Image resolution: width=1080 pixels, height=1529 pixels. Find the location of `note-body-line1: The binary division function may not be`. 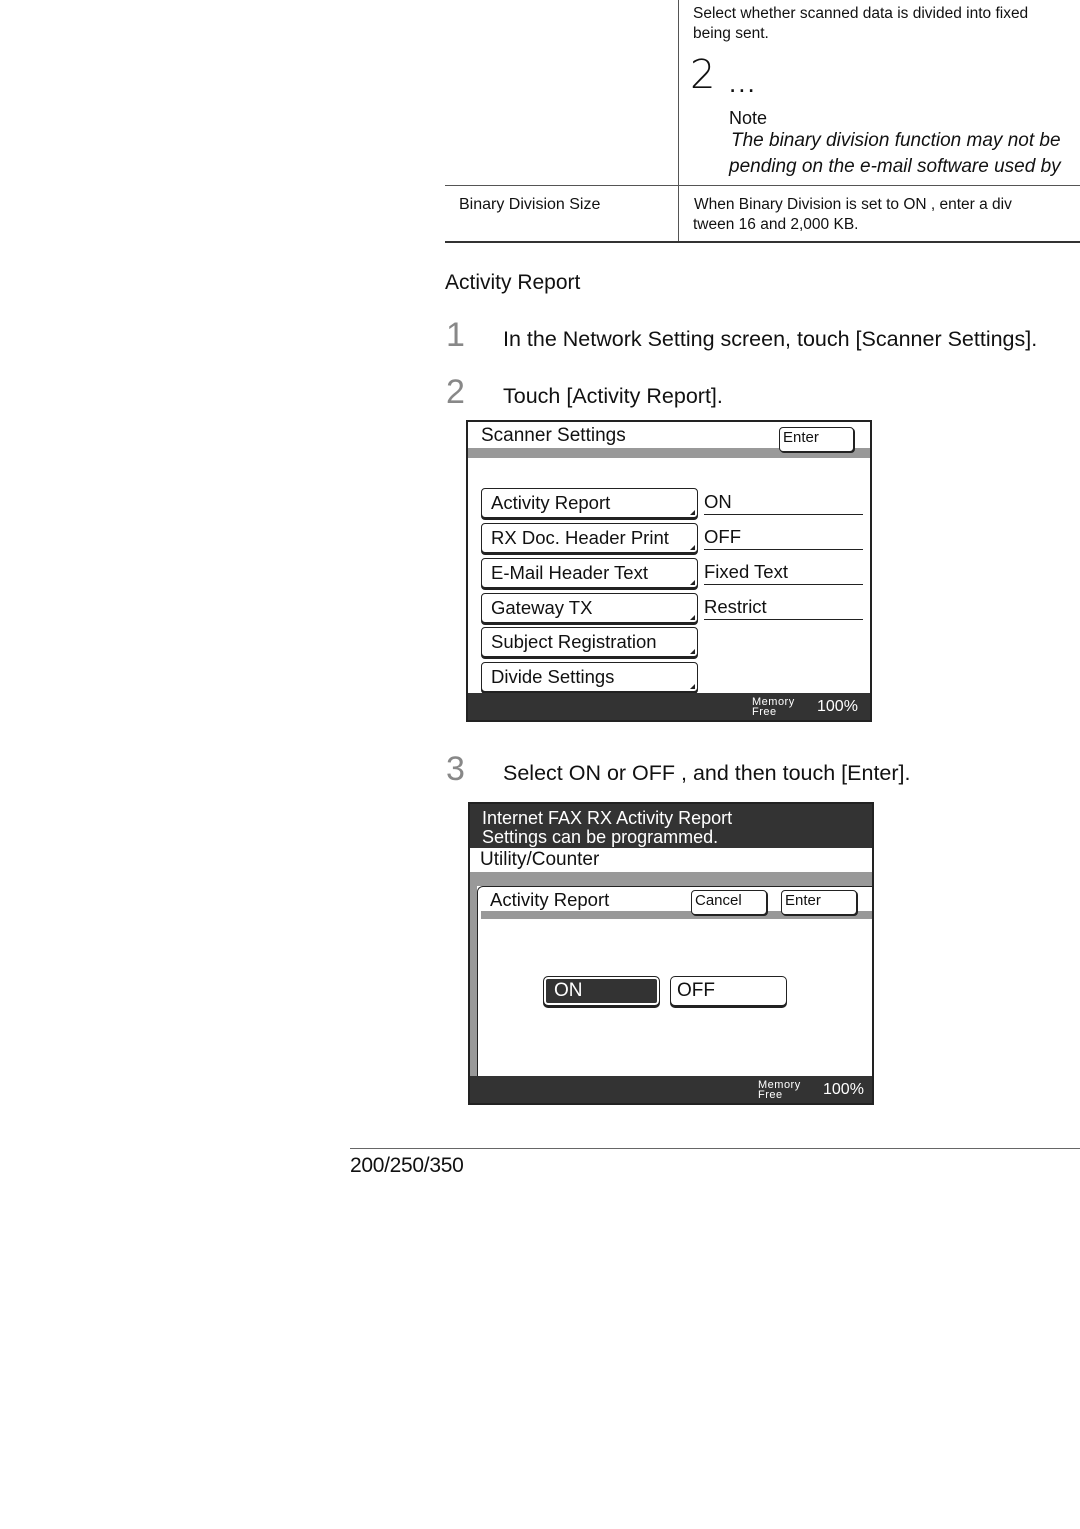

note-body-line1: The binary division function may not be is located at coordinates (896, 140).